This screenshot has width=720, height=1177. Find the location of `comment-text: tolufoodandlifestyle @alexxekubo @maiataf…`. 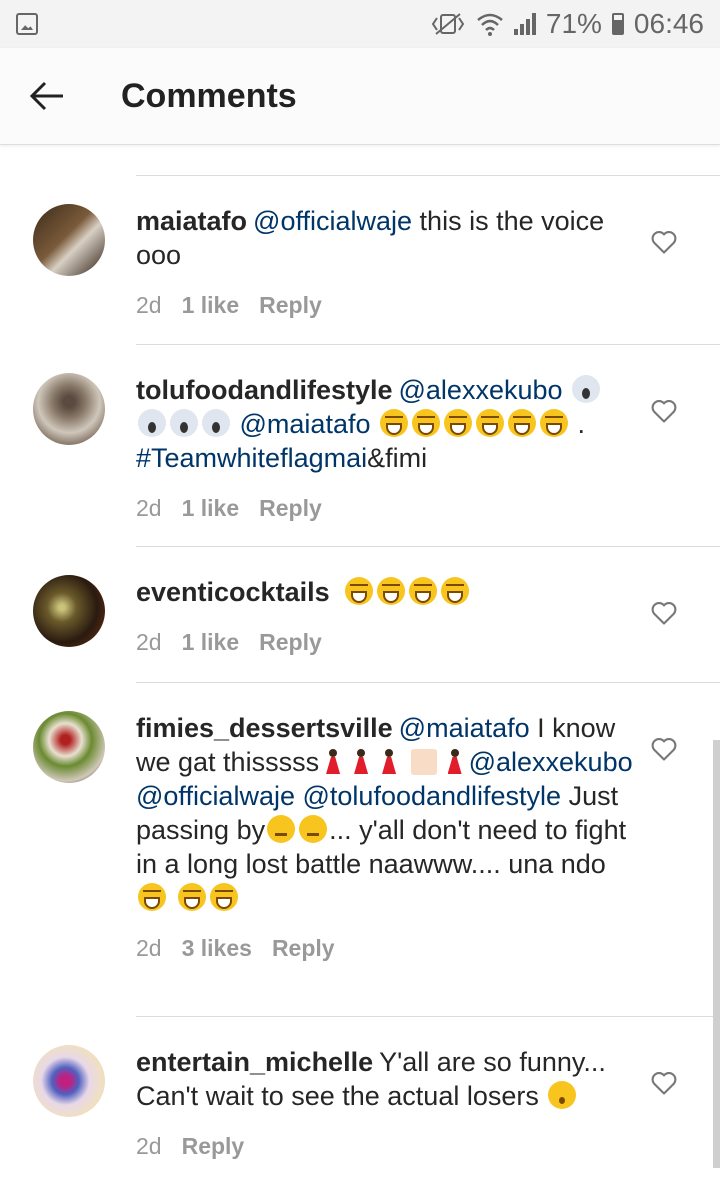

comment-text: tolufoodandlifestyle @alexxekubo @maiataf… is located at coordinates (386, 424).